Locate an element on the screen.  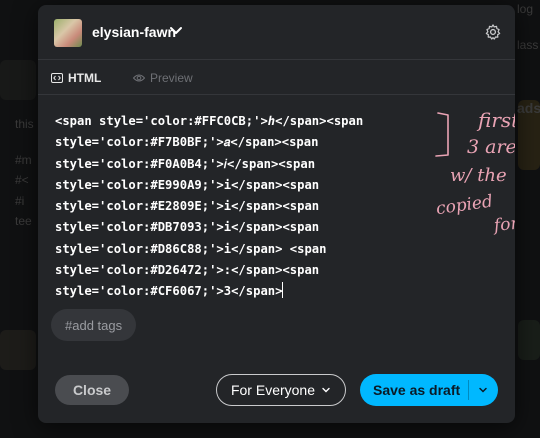
save-as-draft-label: Save as draft is located at coordinates (417, 390).